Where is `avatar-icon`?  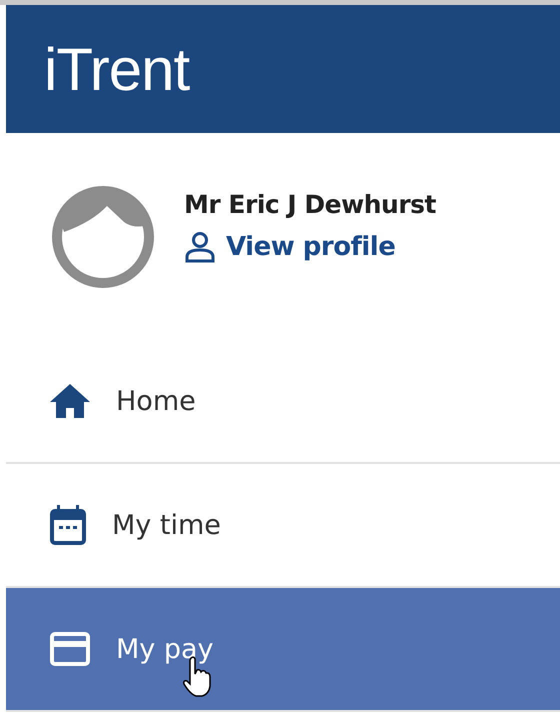
avatar-icon is located at coordinates (103, 237).